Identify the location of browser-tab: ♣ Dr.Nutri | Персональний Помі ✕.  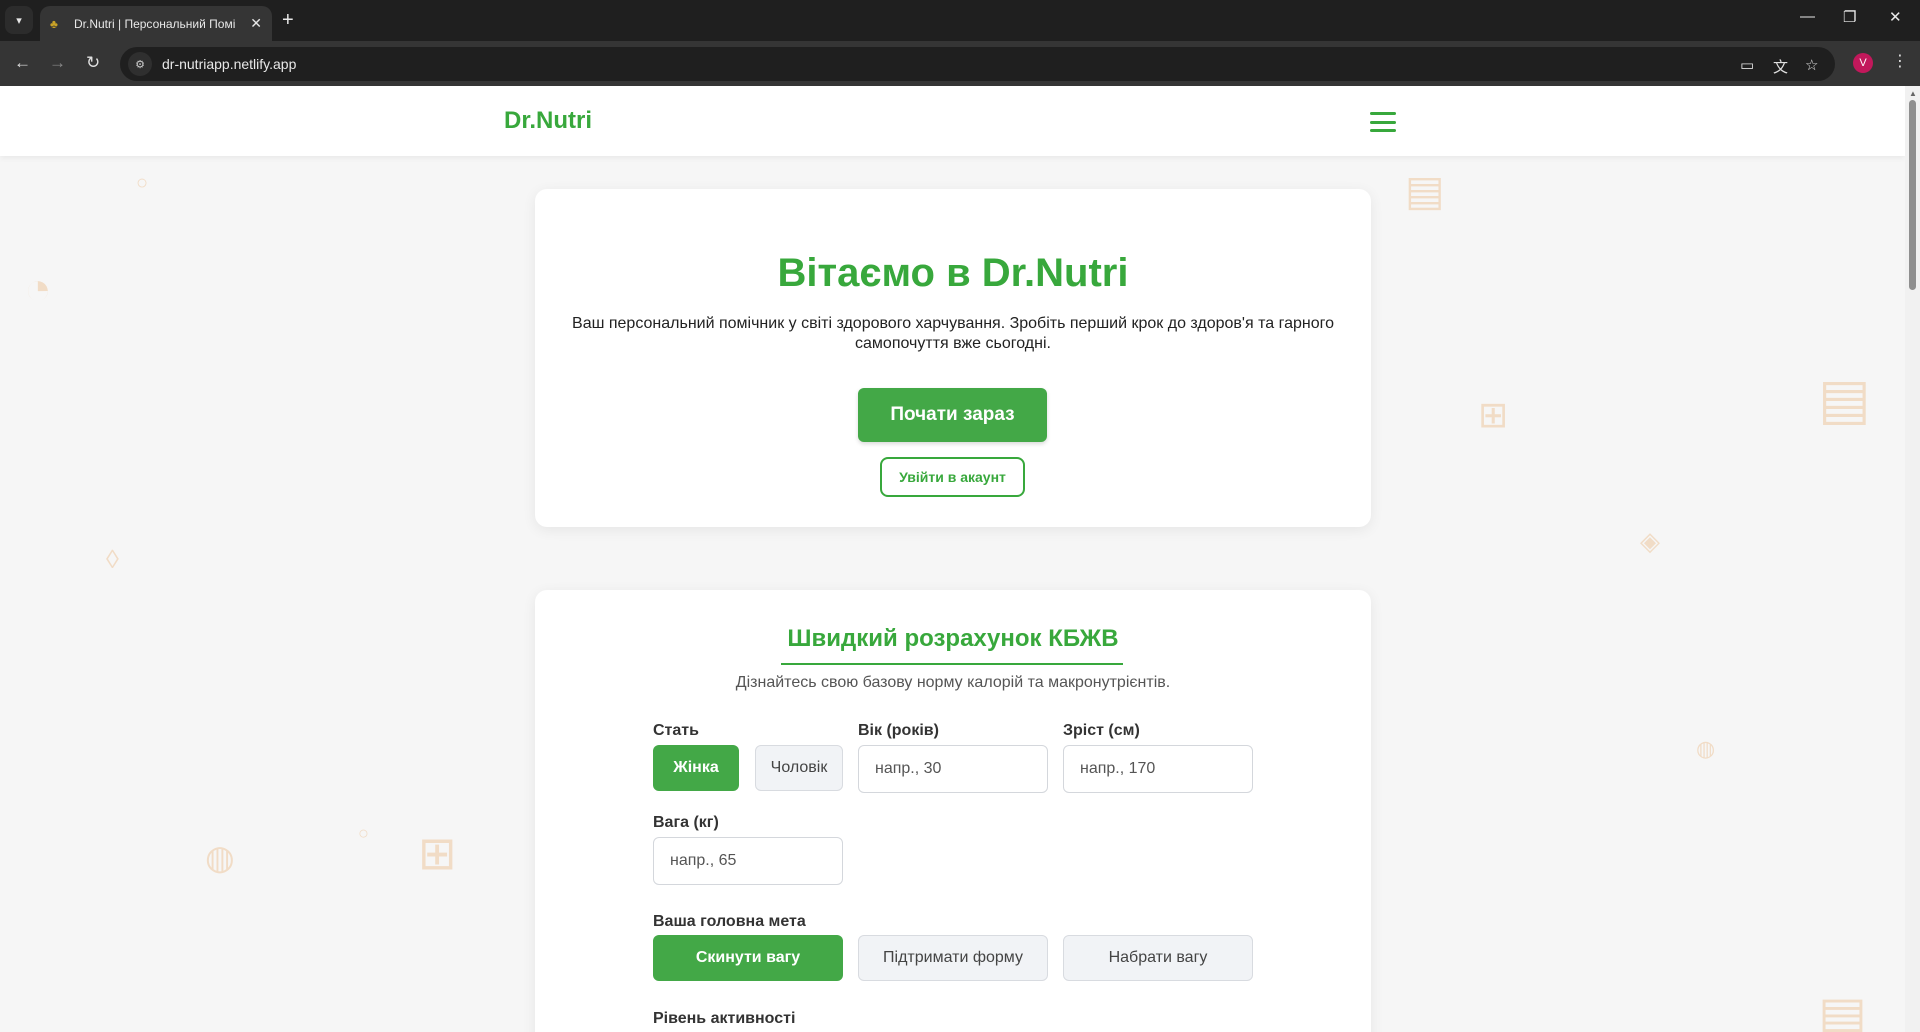
(156, 23).